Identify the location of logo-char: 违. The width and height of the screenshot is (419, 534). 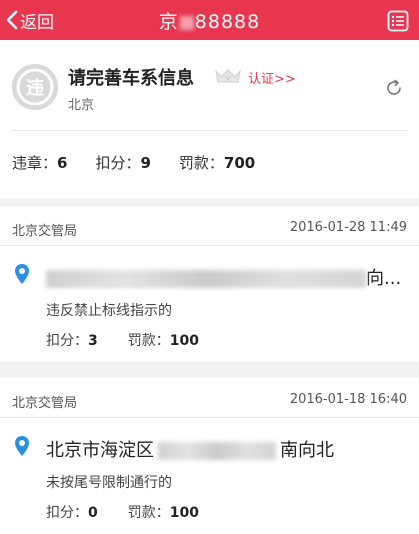
(35, 88).